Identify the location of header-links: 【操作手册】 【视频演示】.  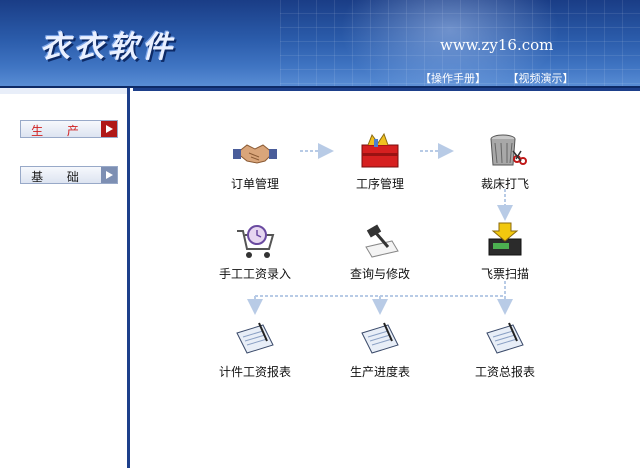
(506, 78).